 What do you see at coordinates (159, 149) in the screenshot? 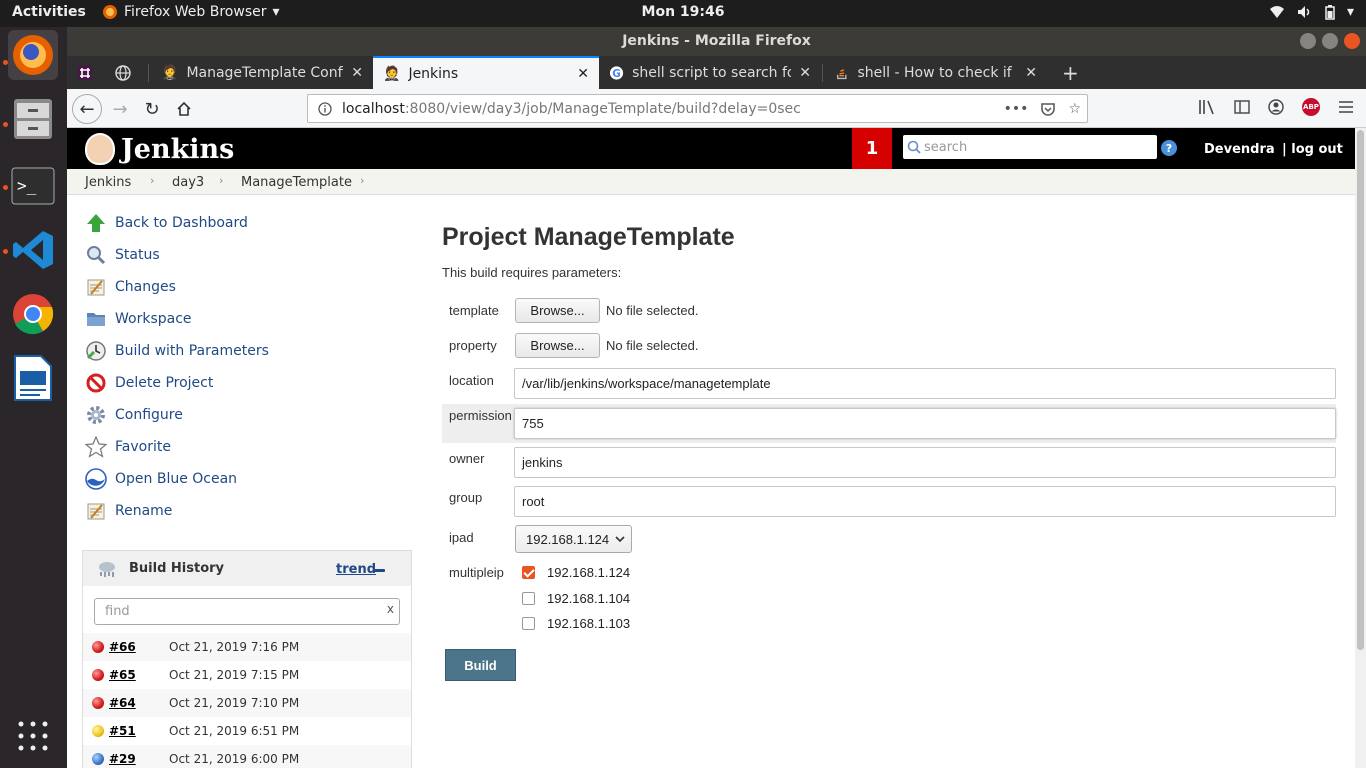
I see `jenkins-logo: Jenkins` at bounding box center [159, 149].